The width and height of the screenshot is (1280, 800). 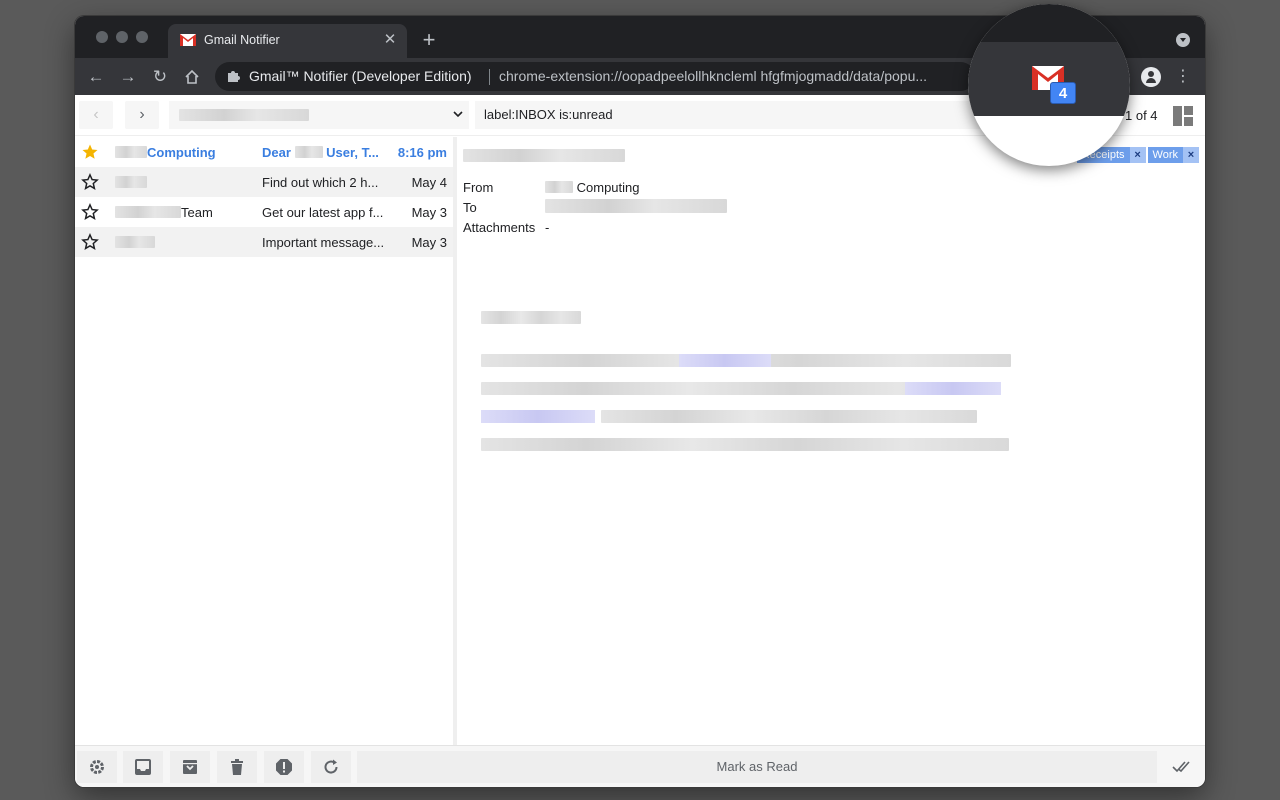 What do you see at coordinates (188, 40) in the screenshot?
I see `gmail-icon` at bounding box center [188, 40].